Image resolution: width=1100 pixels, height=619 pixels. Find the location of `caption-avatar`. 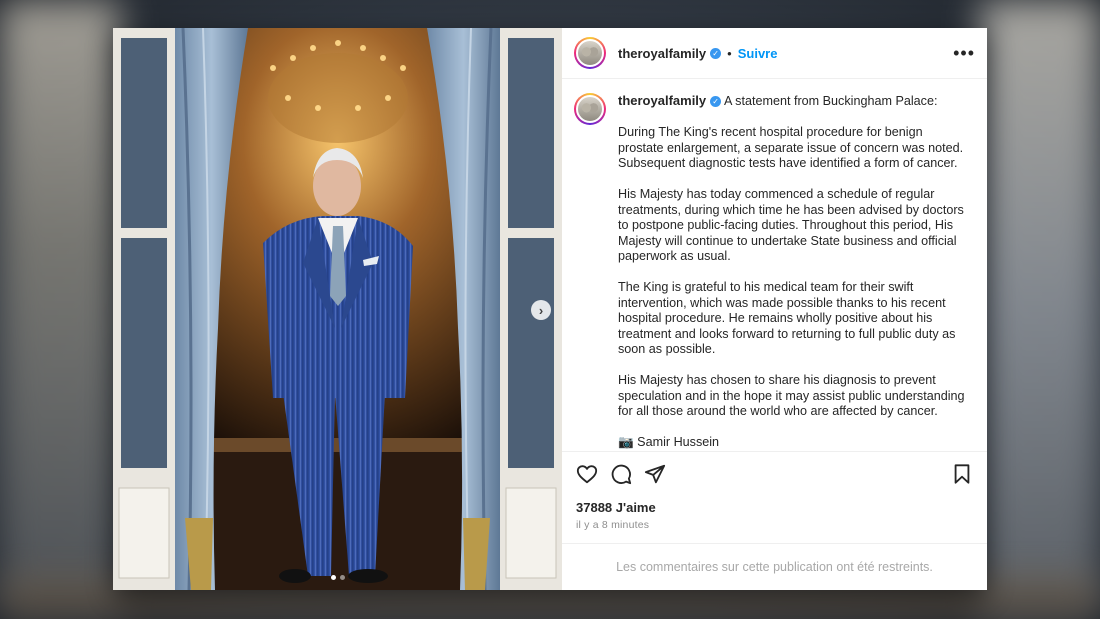

caption-avatar is located at coordinates (590, 109).